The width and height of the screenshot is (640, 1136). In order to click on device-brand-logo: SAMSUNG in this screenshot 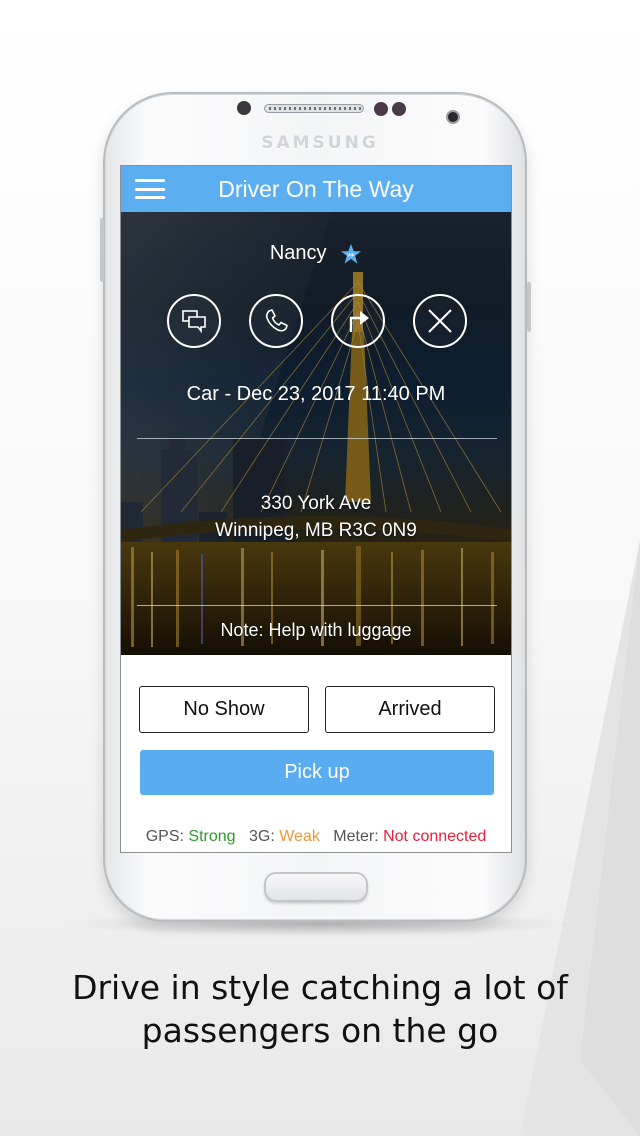, I will do `click(320, 143)`.